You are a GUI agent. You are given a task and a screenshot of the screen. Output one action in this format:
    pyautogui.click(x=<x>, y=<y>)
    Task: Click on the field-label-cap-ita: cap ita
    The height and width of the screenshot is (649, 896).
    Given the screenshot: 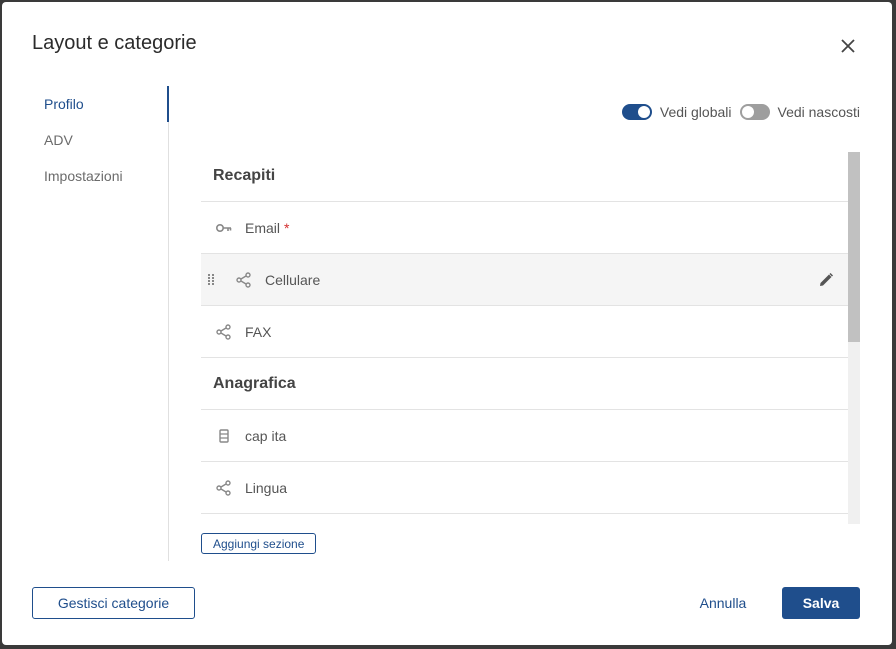 What is the action you would take?
    pyautogui.click(x=266, y=435)
    